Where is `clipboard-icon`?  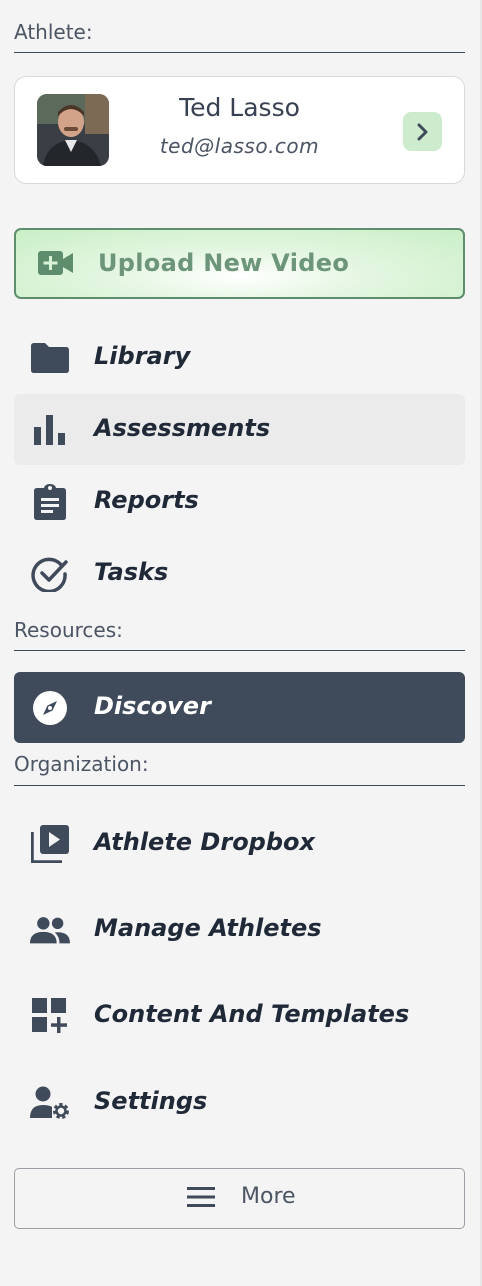 clipboard-icon is located at coordinates (50, 502).